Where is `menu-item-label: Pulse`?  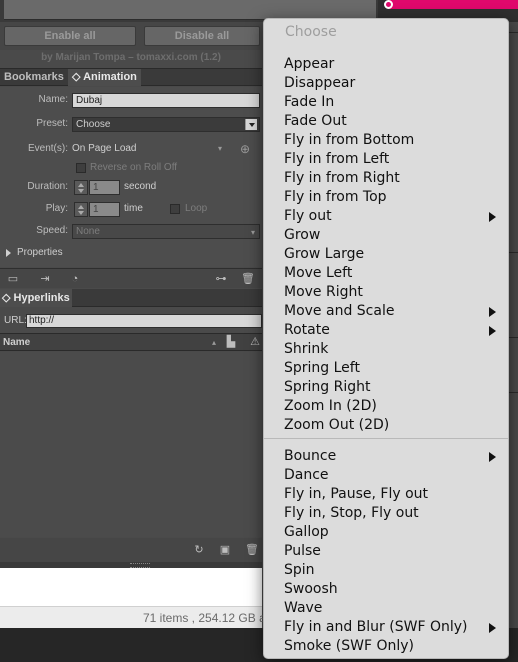
menu-item-label: Pulse is located at coordinates (302, 551).